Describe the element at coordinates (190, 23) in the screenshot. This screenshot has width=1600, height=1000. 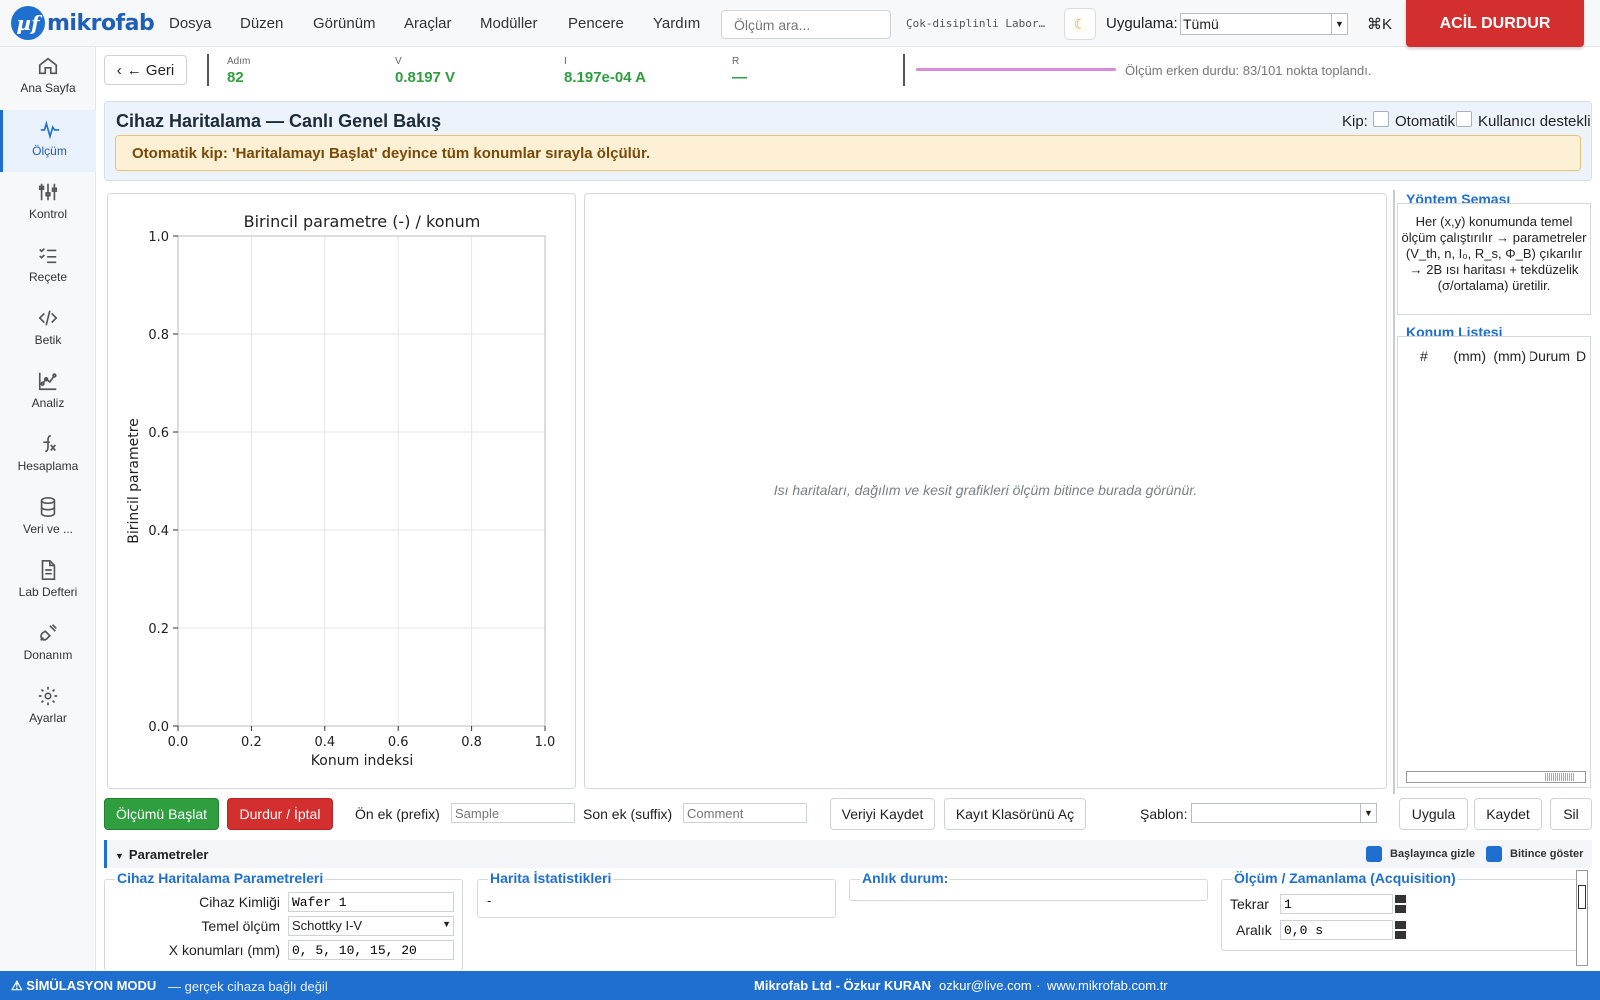
I see `menu-dosya: Dosya` at that location.